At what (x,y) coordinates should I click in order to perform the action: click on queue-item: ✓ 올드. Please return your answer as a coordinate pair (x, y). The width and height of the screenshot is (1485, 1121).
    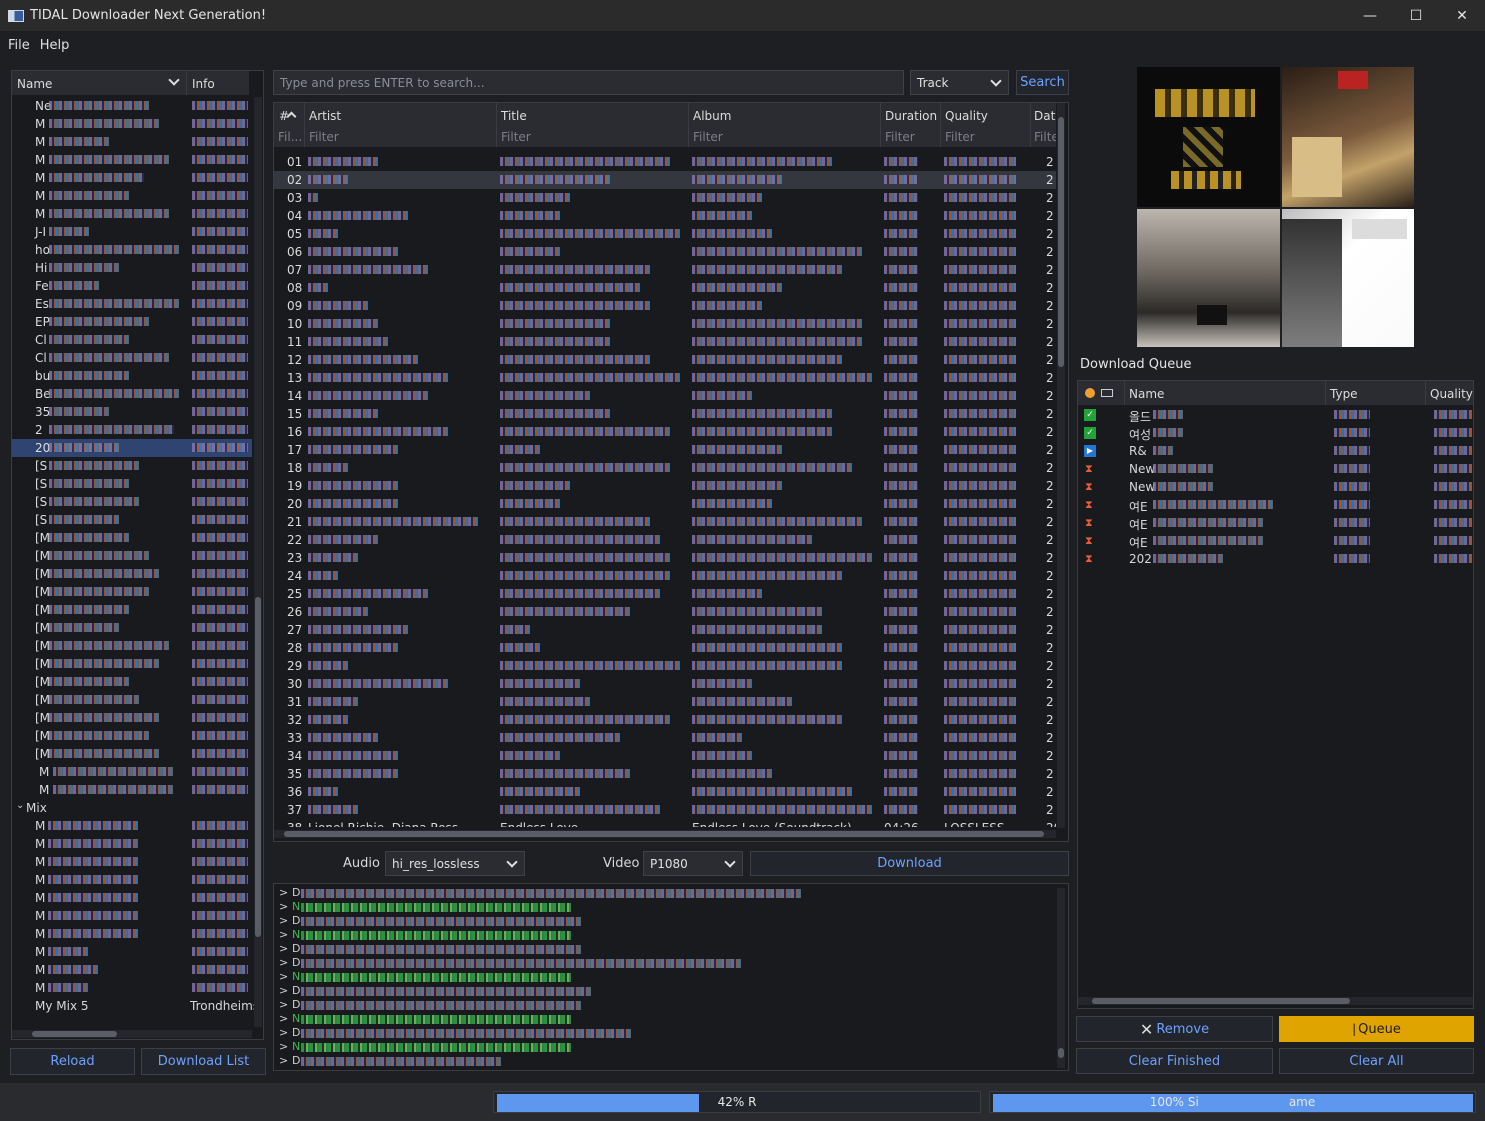
    Looking at the image, I should click on (1275, 415).